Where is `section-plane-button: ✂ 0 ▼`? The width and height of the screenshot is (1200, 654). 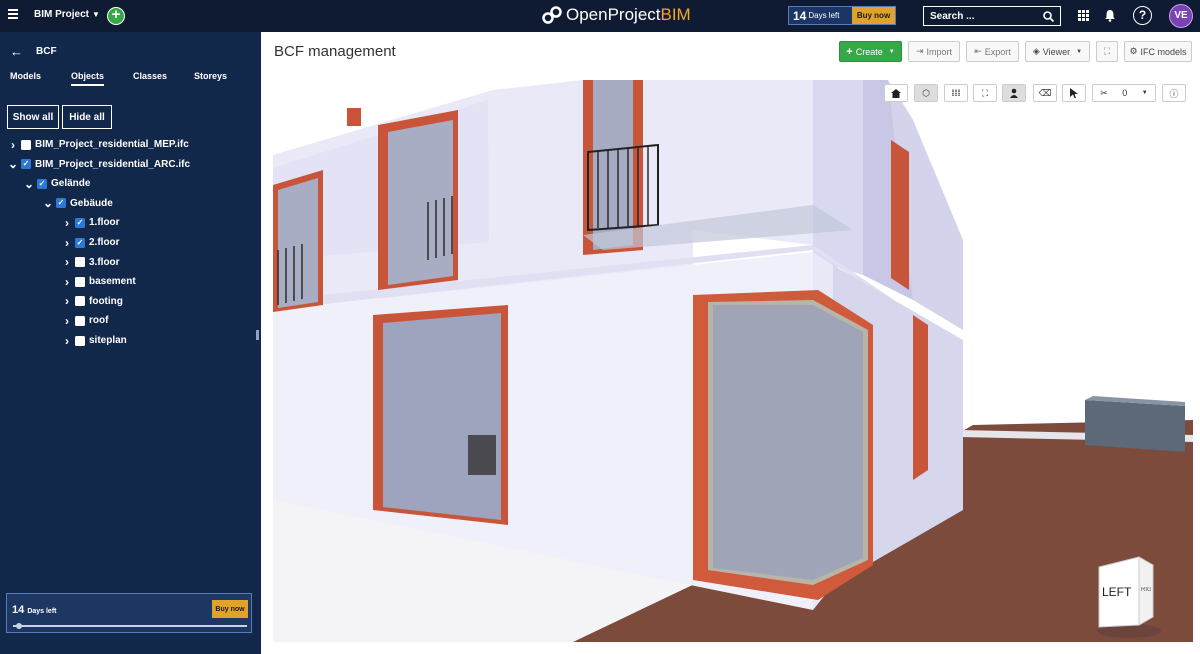 section-plane-button: ✂ 0 ▼ is located at coordinates (1124, 93).